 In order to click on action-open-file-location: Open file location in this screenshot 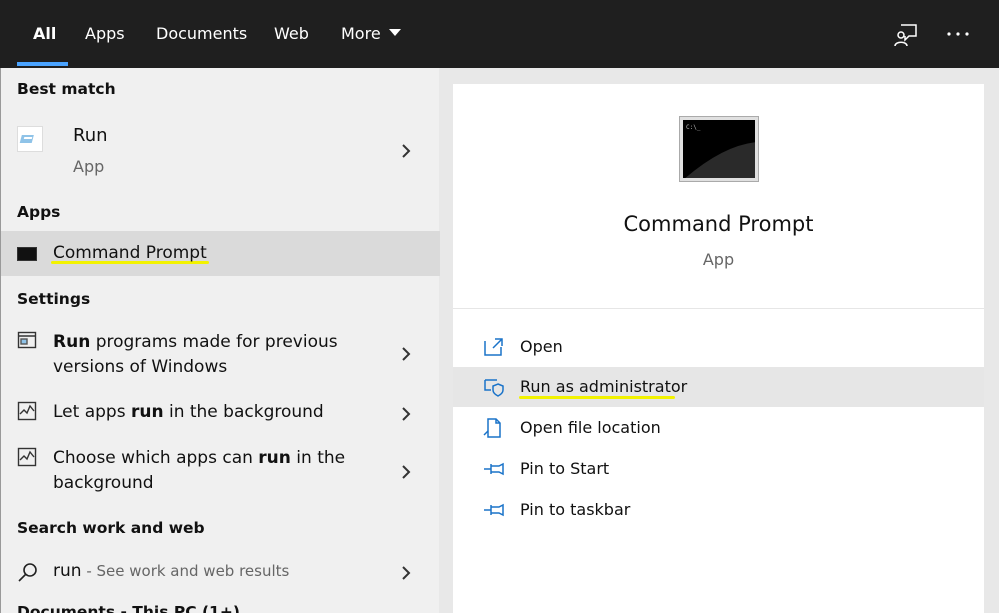, I will do `click(718, 428)`.